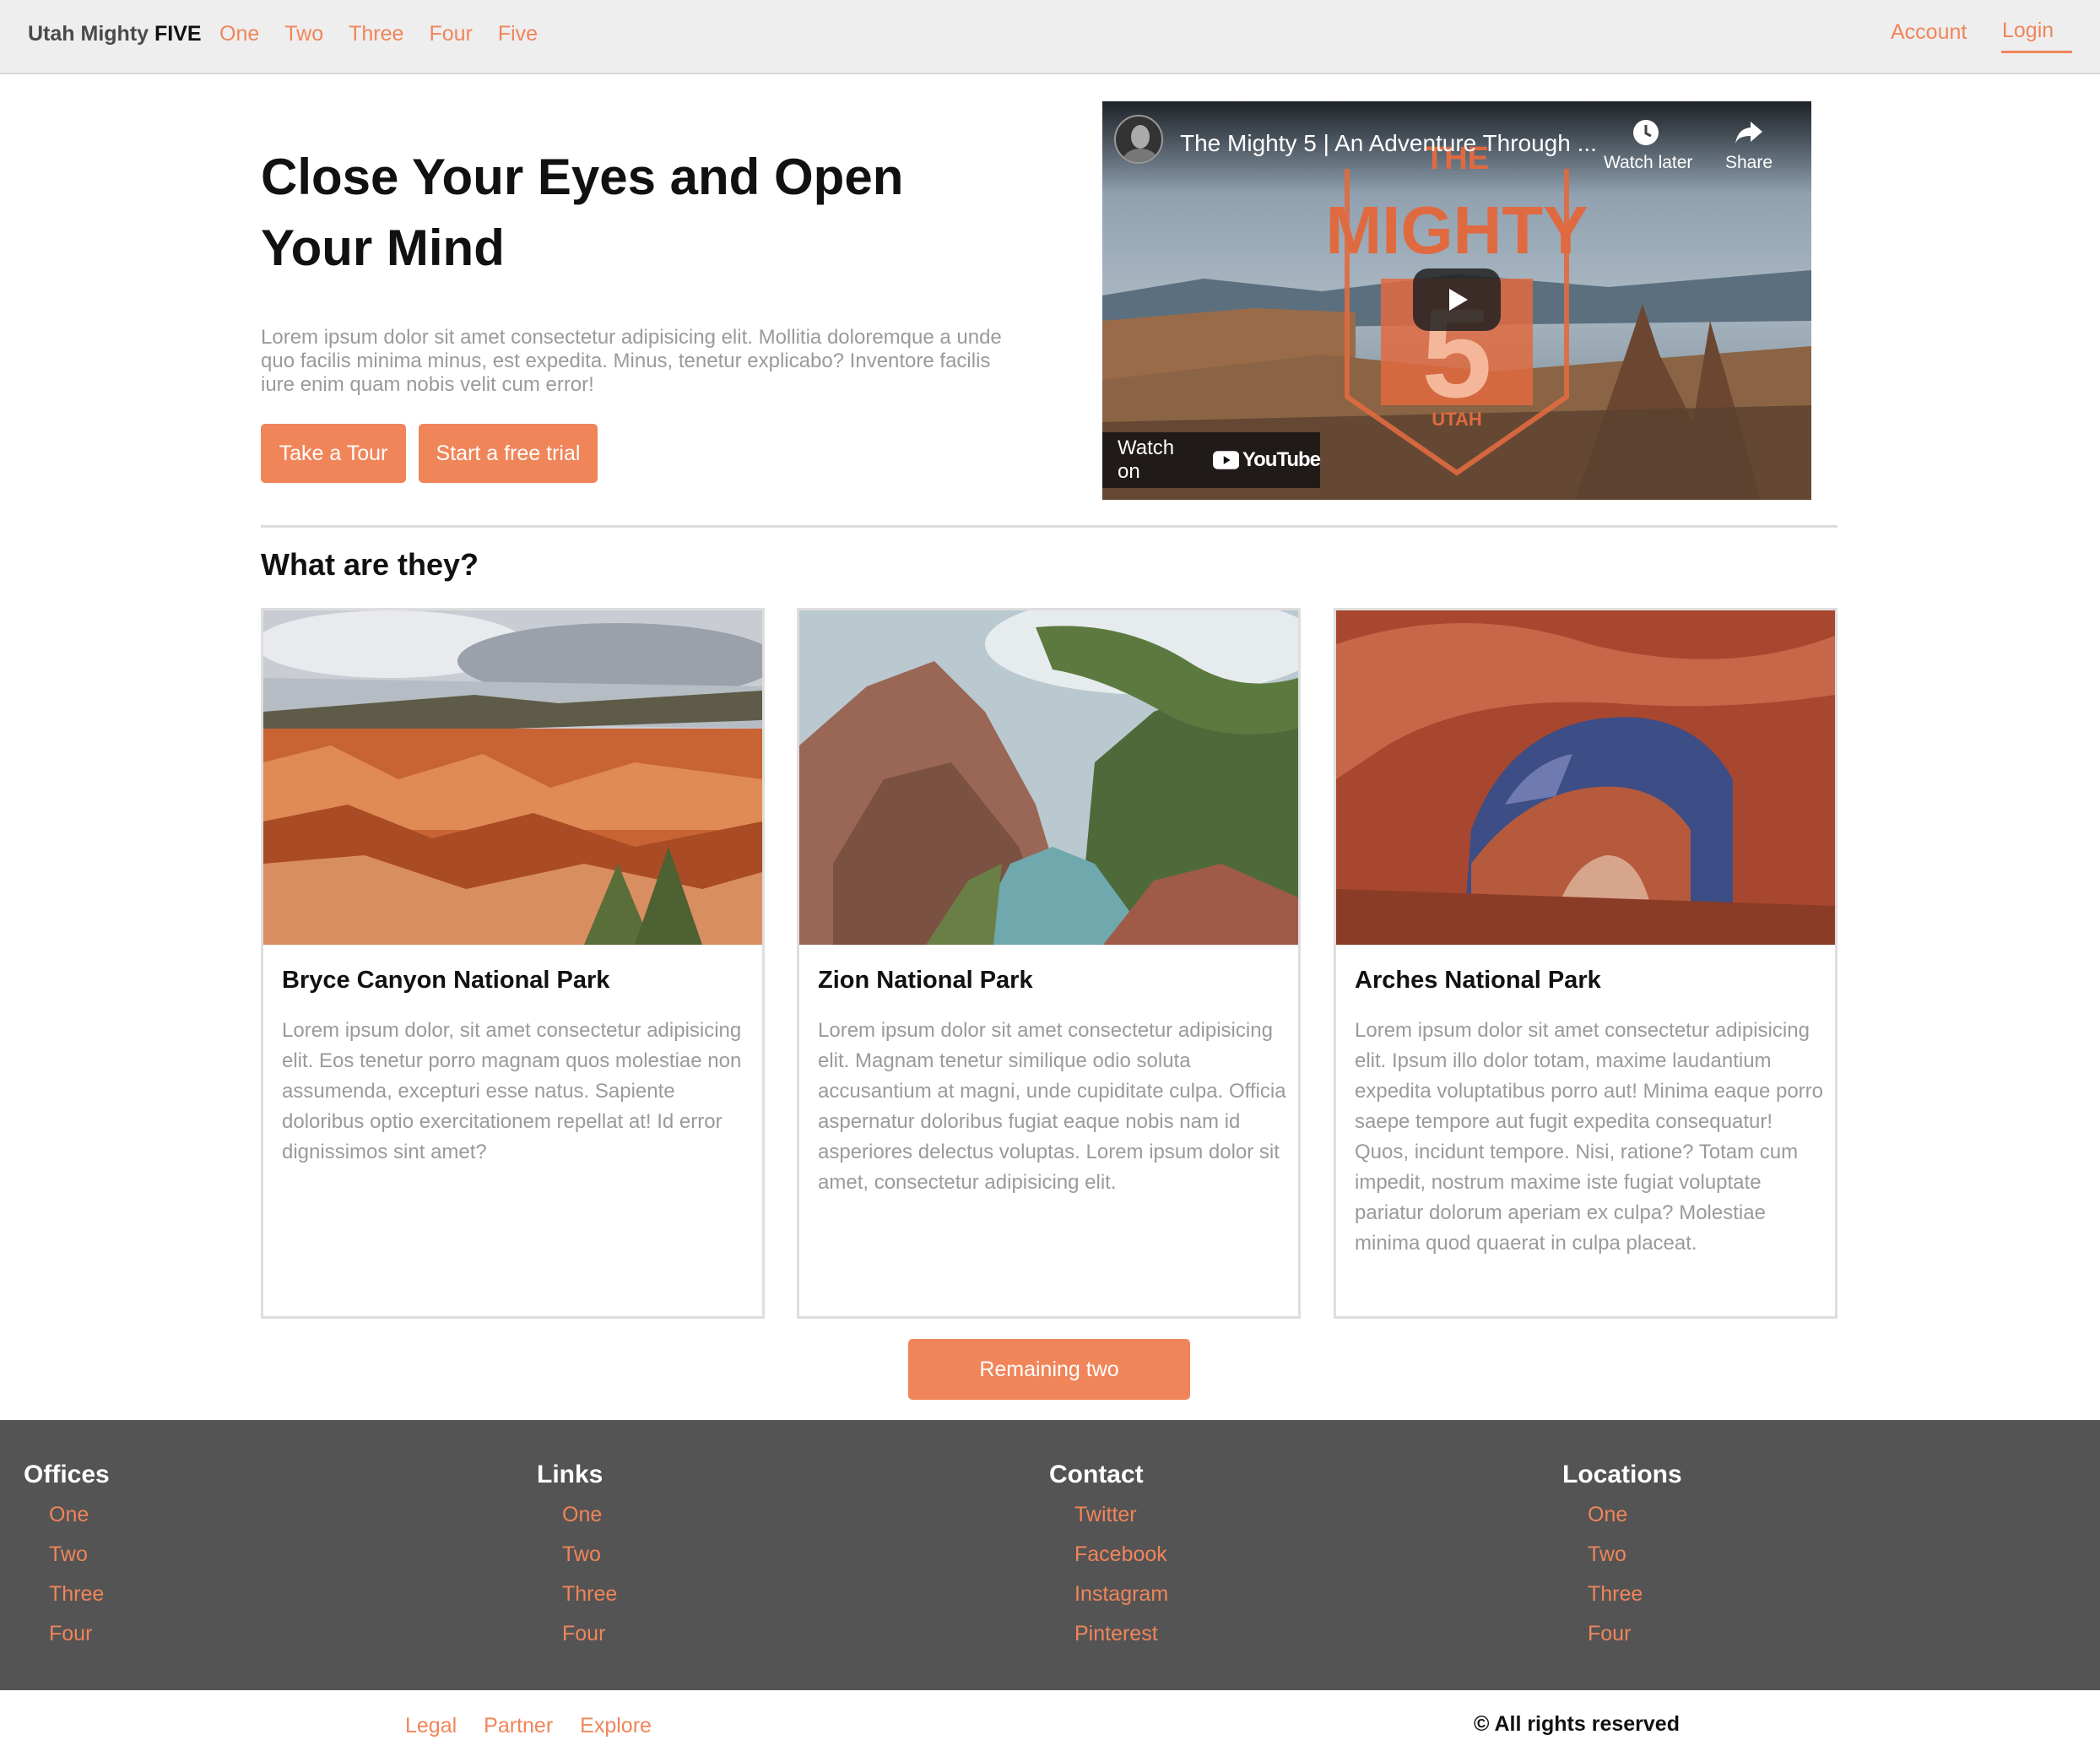 The image size is (2100, 1751). I want to click on footer-column-links: Links One Two Three Four, so click(577, 1560).